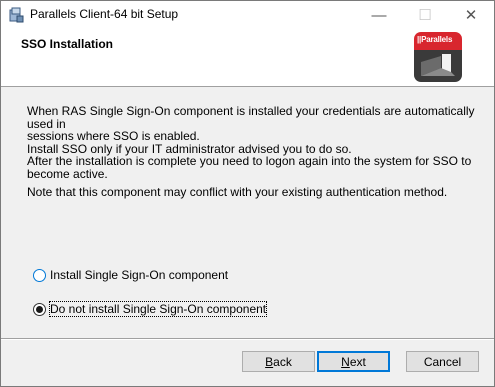  Describe the element at coordinates (39, 309) in the screenshot. I see `do-not-install-sso-radio` at that location.